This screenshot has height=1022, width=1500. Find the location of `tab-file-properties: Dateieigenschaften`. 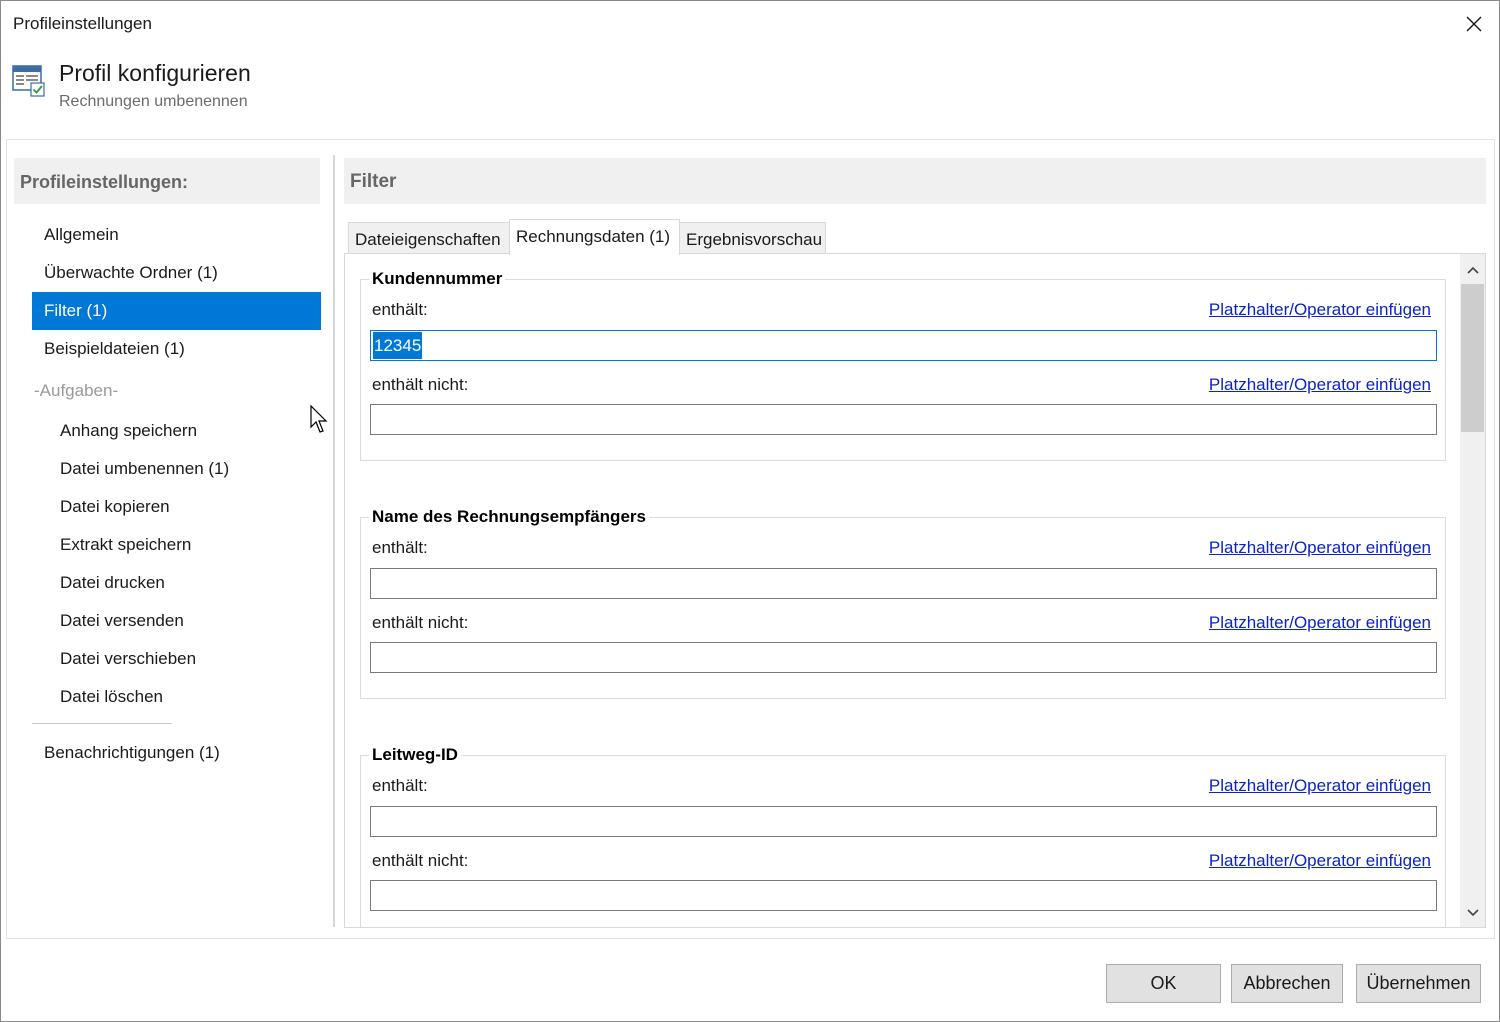

tab-file-properties: Dateieigenschaften is located at coordinates (429, 238).